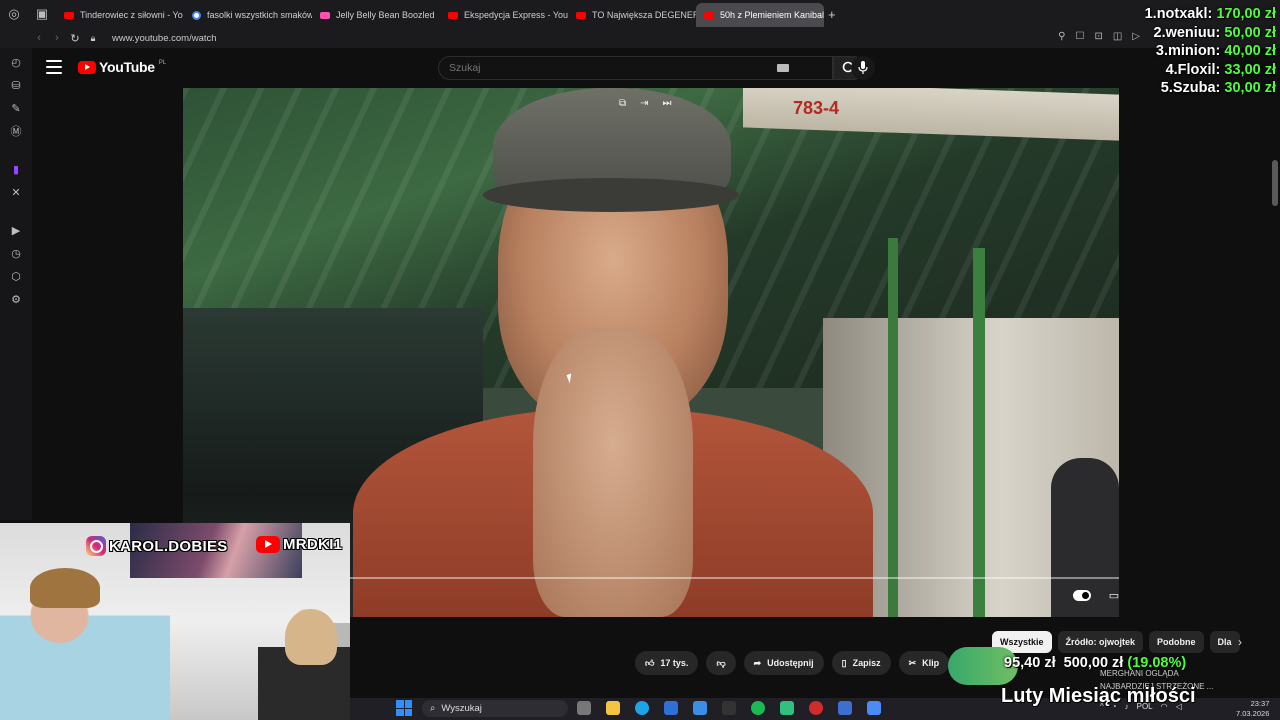 The height and width of the screenshot is (720, 1280). What do you see at coordinates (325, 15) in the screenshot?
I see `twitch-icon` at bounding box center [325, 15].